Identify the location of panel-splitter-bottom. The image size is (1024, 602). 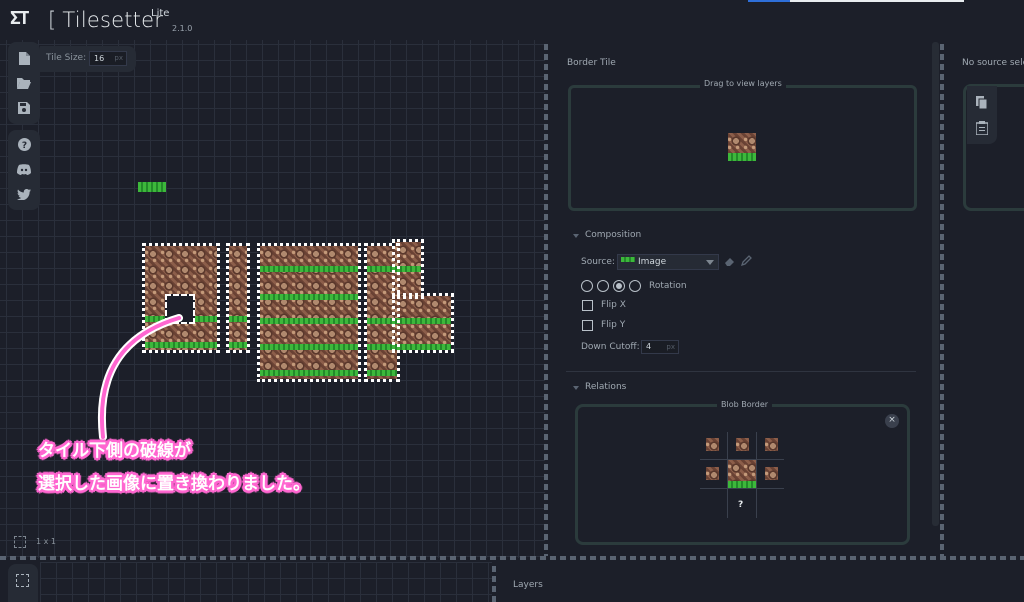
(494, 584).